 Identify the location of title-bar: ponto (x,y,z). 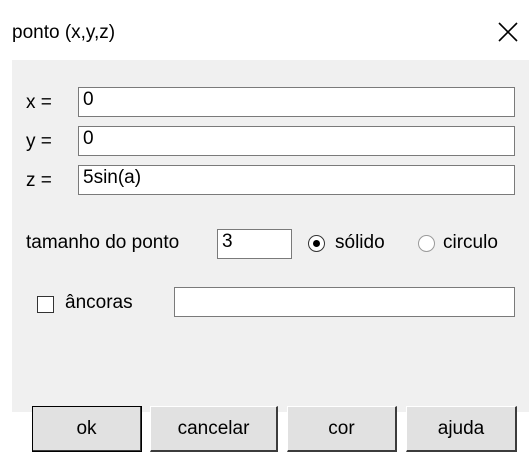
(264, 30).